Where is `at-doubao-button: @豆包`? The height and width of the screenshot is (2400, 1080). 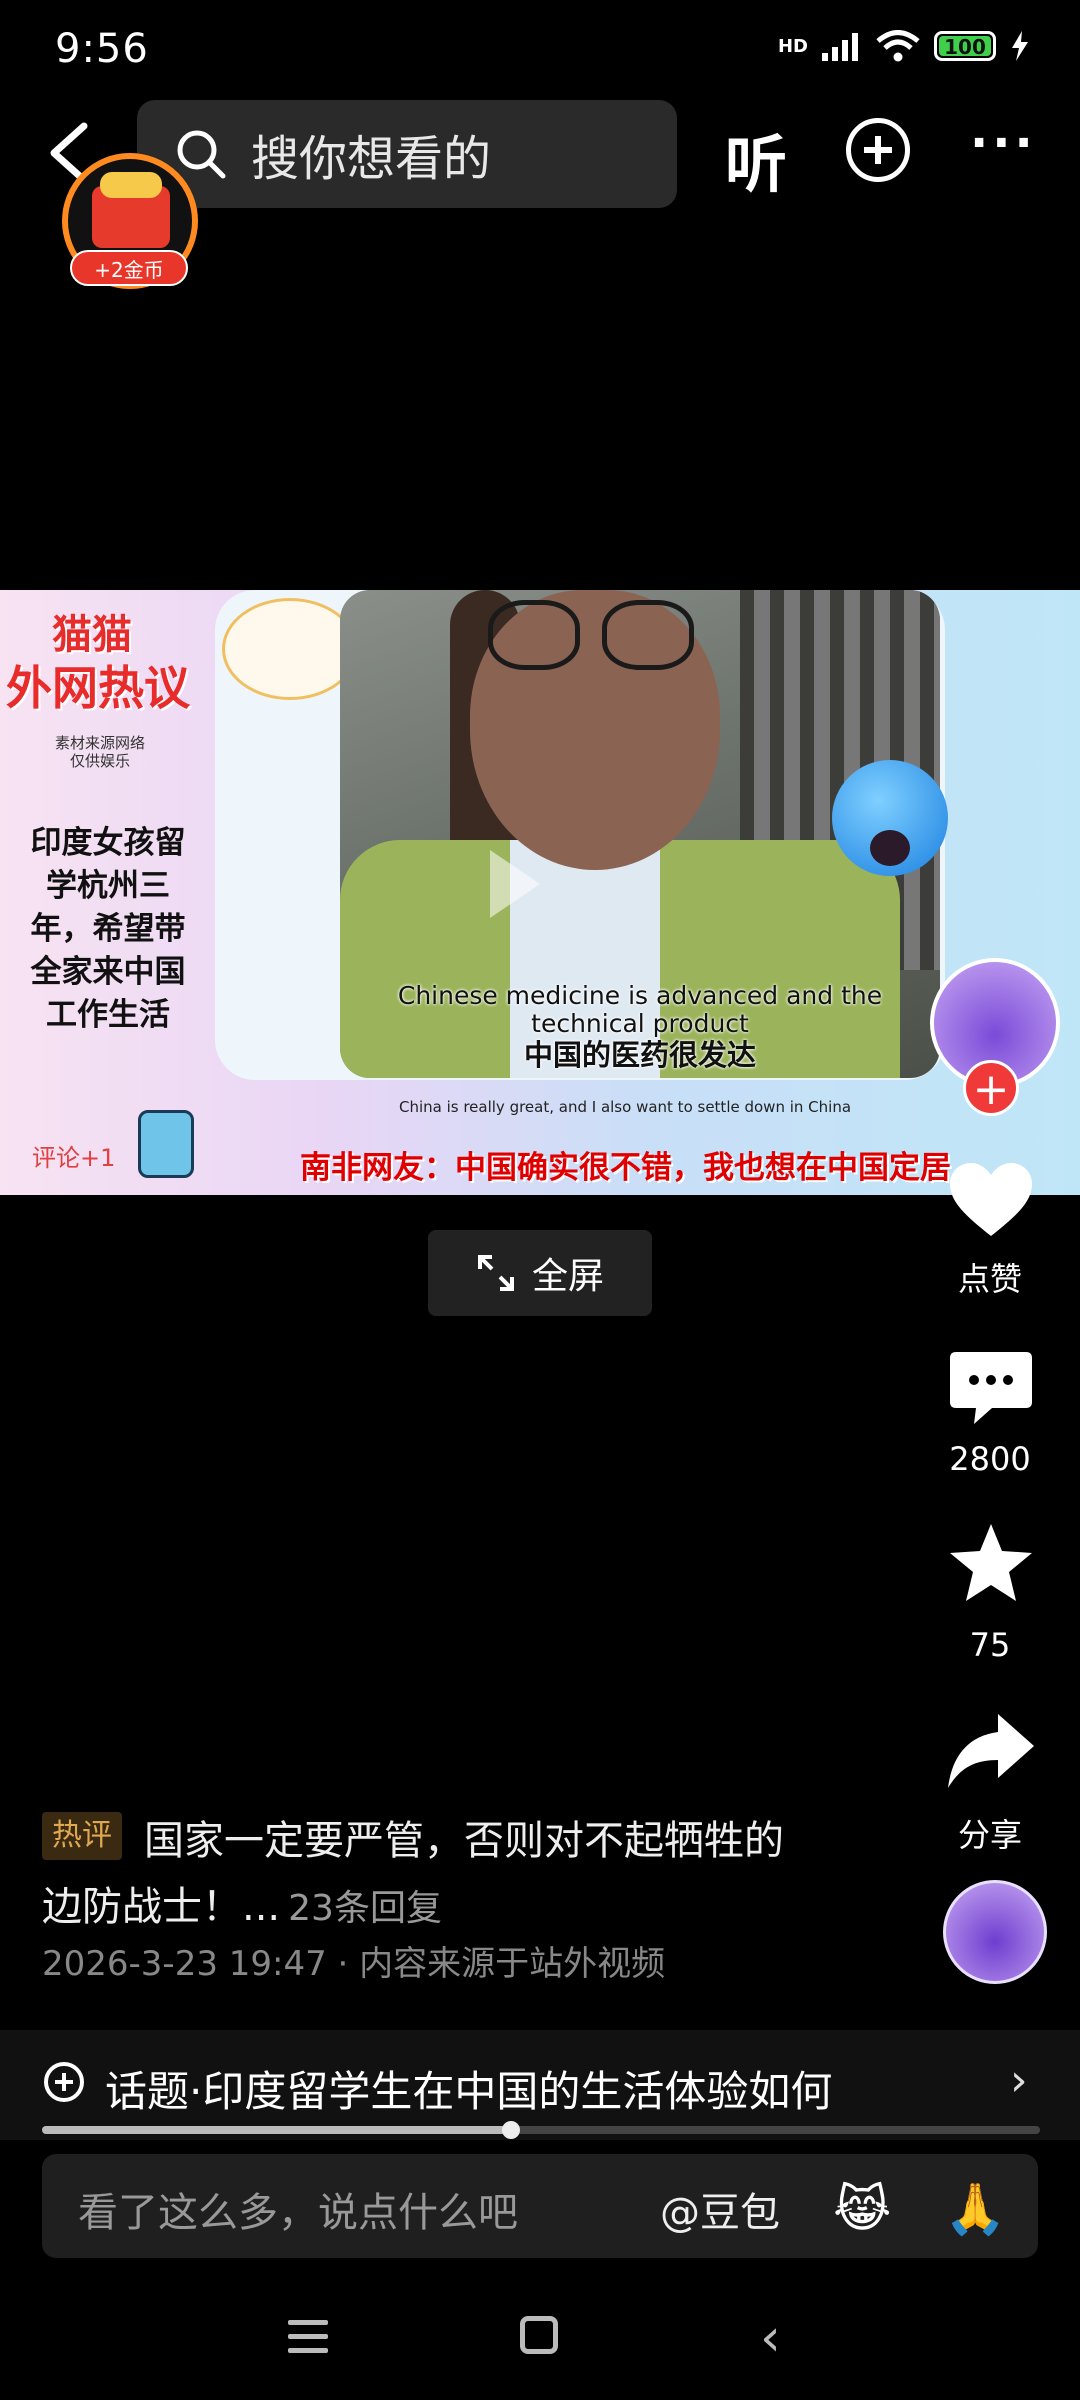
at-doubao-button: @豆包 is located at coordinates (720, 2209).